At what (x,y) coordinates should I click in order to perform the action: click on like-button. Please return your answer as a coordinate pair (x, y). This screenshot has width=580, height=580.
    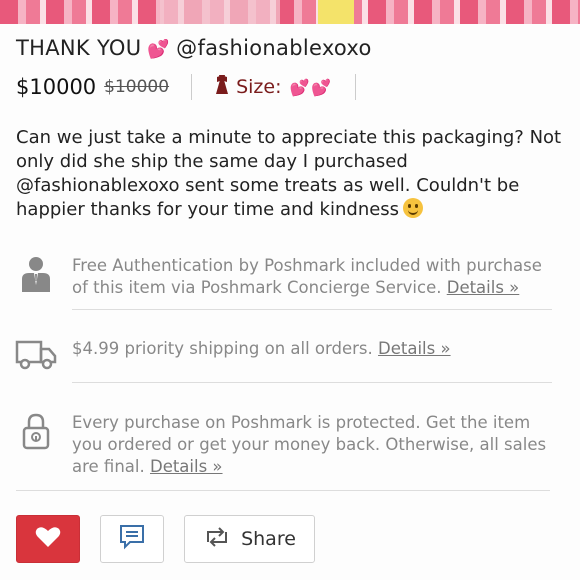
    Looking at the image, I should click on (48, 539).